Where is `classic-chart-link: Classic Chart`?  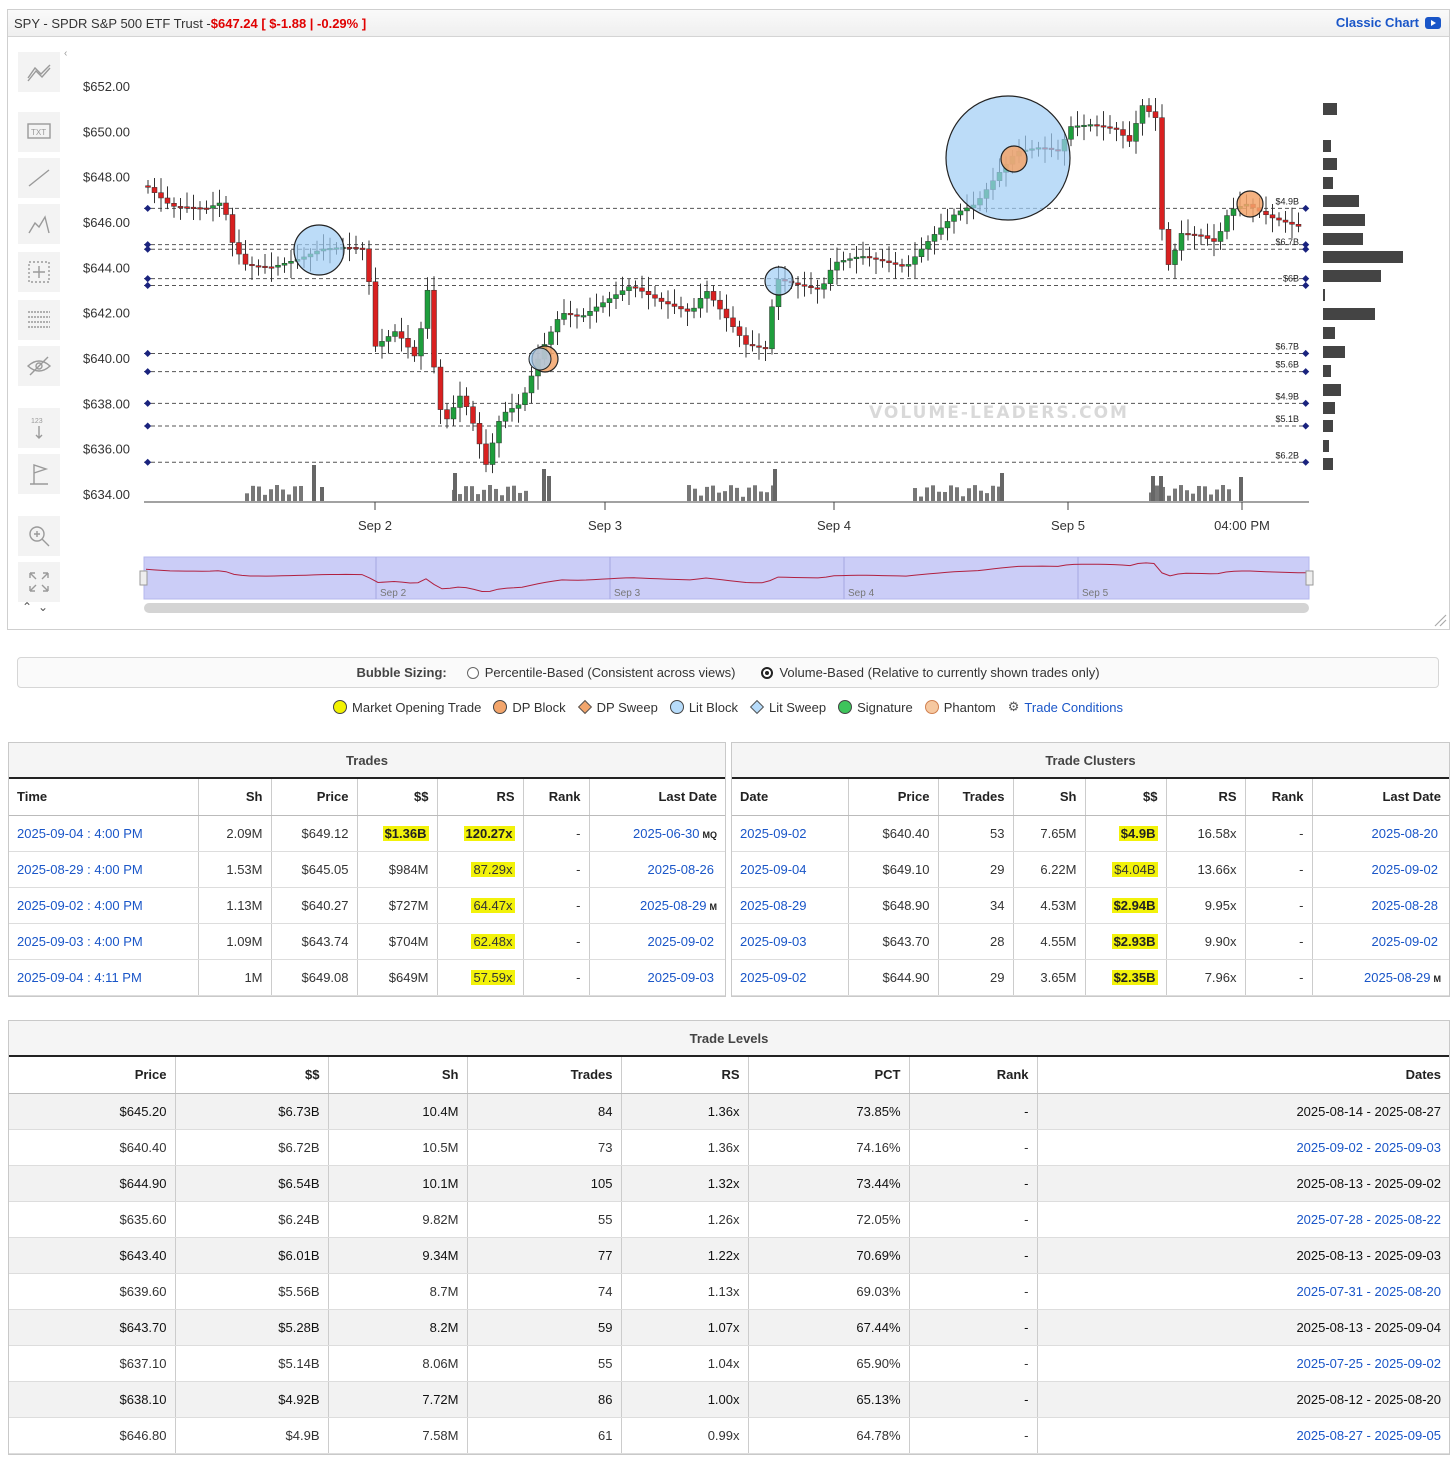 classic-chart-link: Classic Chart is located at coordinates (1388, 22).